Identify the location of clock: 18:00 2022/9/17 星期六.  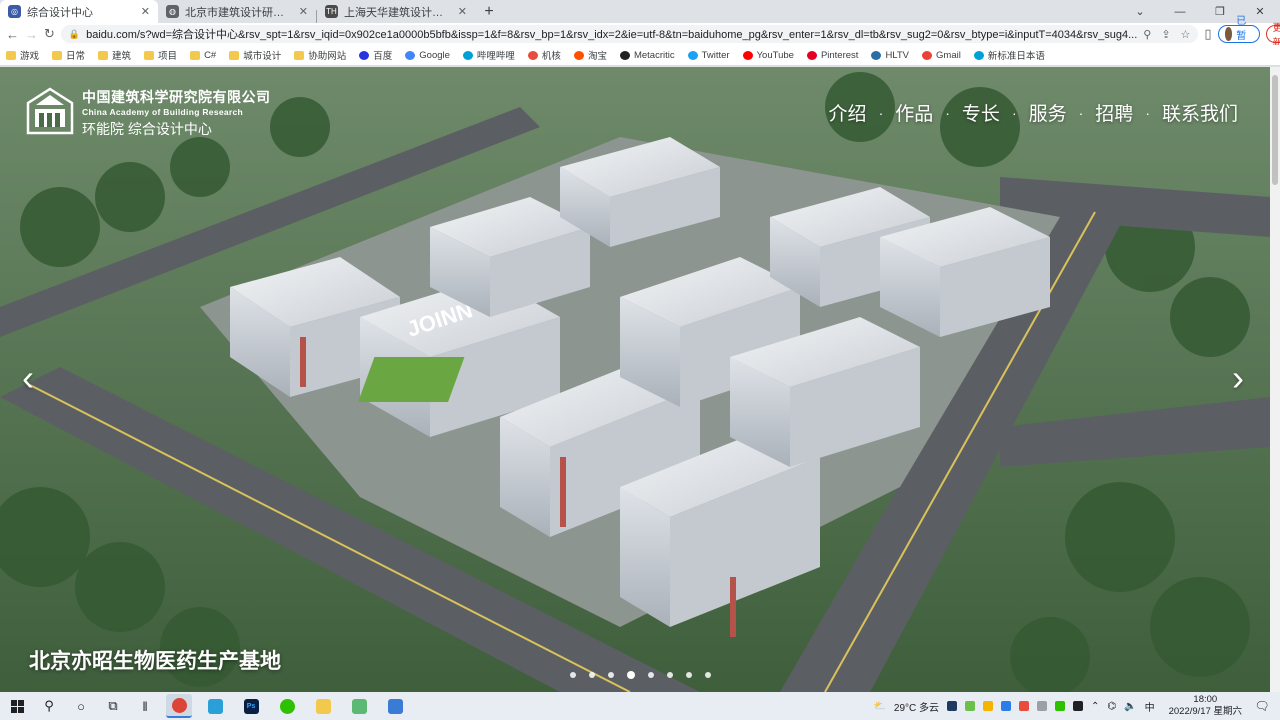
(1205, 706).